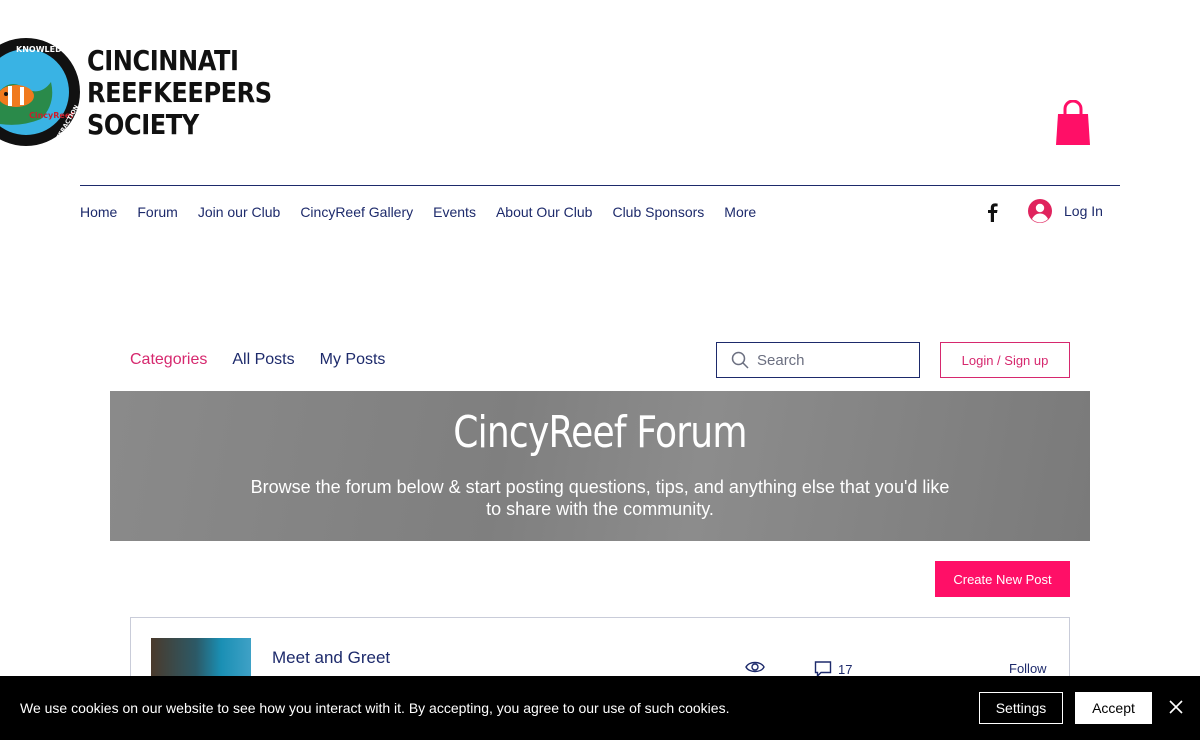 This screenshot has width=1200, height=740. What do you see at coordinates (163, 60) in the screenshot?
I see `brand-line-1: CINCINNATI` at bounding box center [163, 60].